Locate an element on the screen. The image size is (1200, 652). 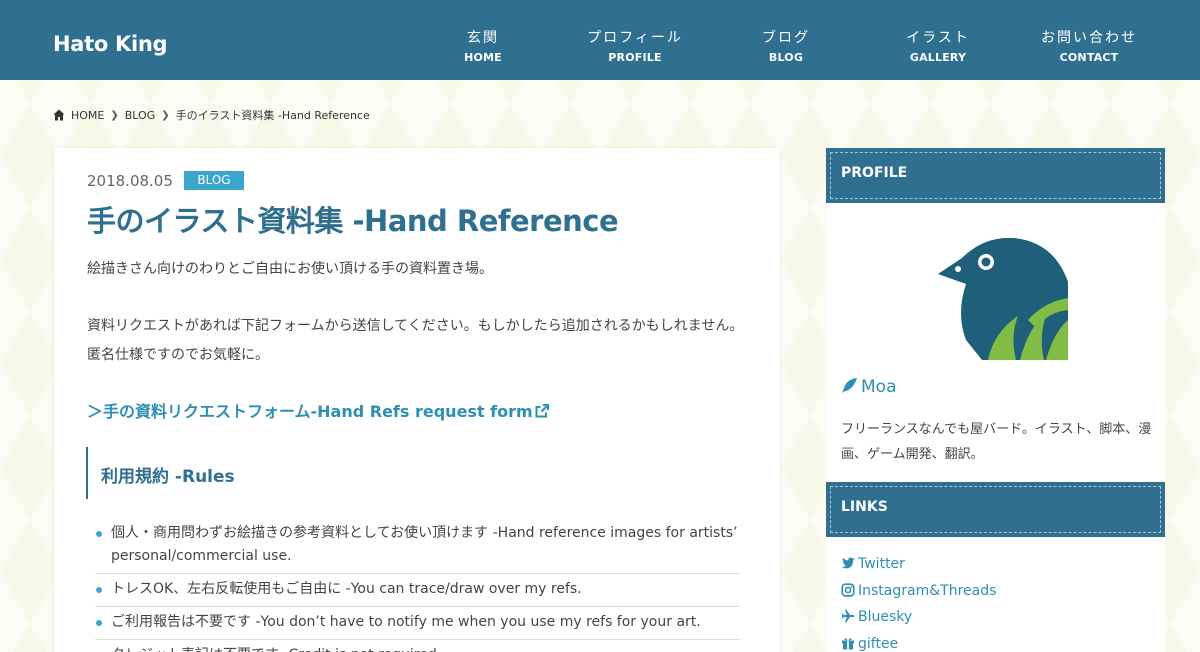
request-form-link: ＞手の資料リクエストフォーム-Hand Refs request form is located at coordinates (318, 410).